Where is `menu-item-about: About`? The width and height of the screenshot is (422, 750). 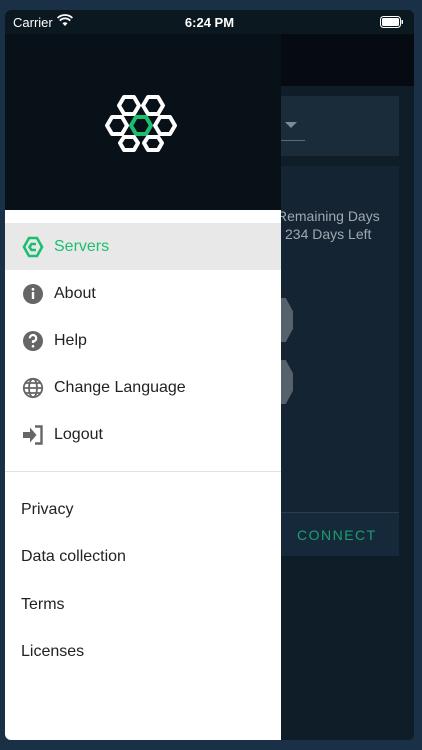
menu-item-about: About is located at coordinates (143, 293).